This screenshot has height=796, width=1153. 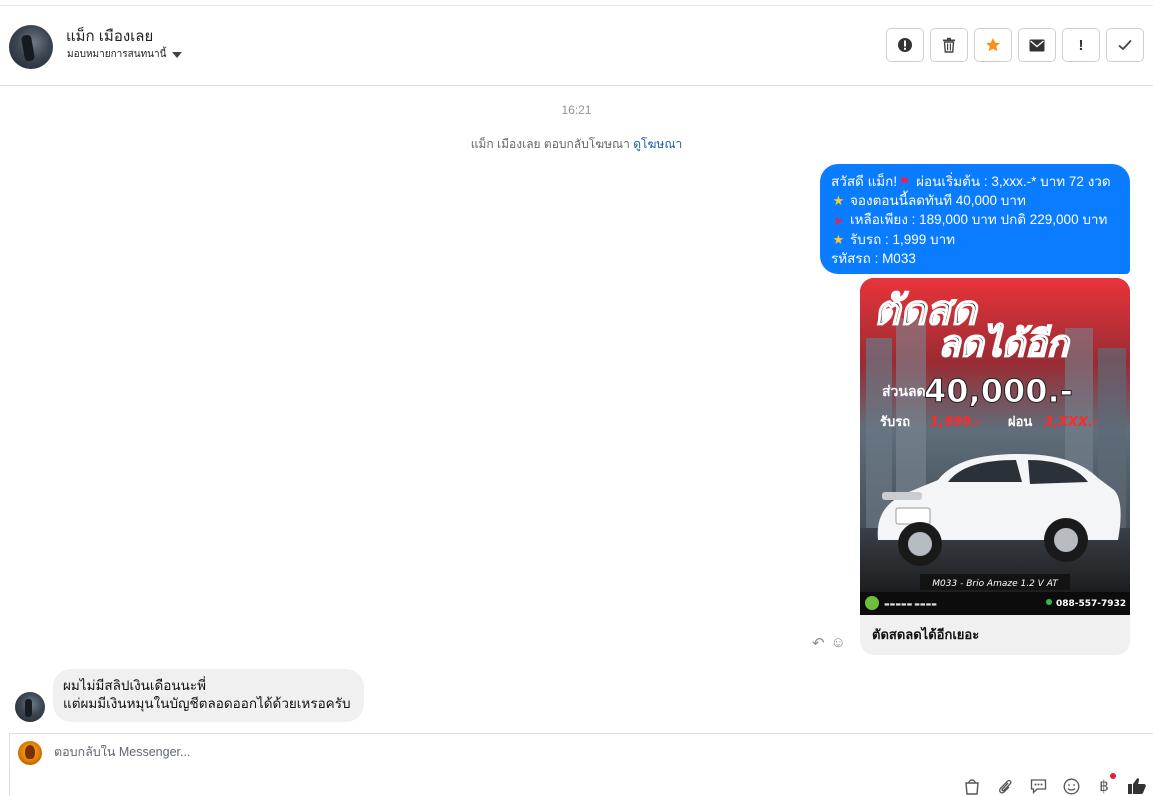 I want to click on mark-unread-button, so click(x=1037, y=45).